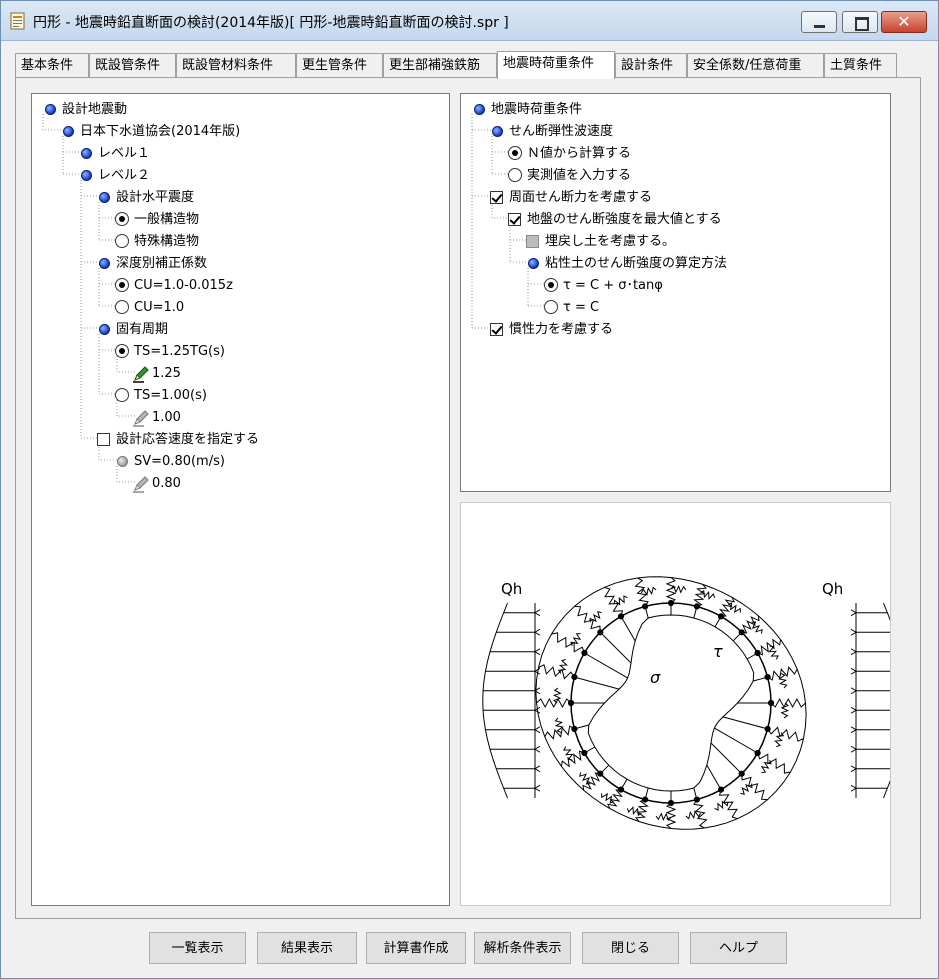  Describe the element at coordinates (132, 65) in the screenshot. I see `tab-existing-pipe: 既設管条件` at that location.